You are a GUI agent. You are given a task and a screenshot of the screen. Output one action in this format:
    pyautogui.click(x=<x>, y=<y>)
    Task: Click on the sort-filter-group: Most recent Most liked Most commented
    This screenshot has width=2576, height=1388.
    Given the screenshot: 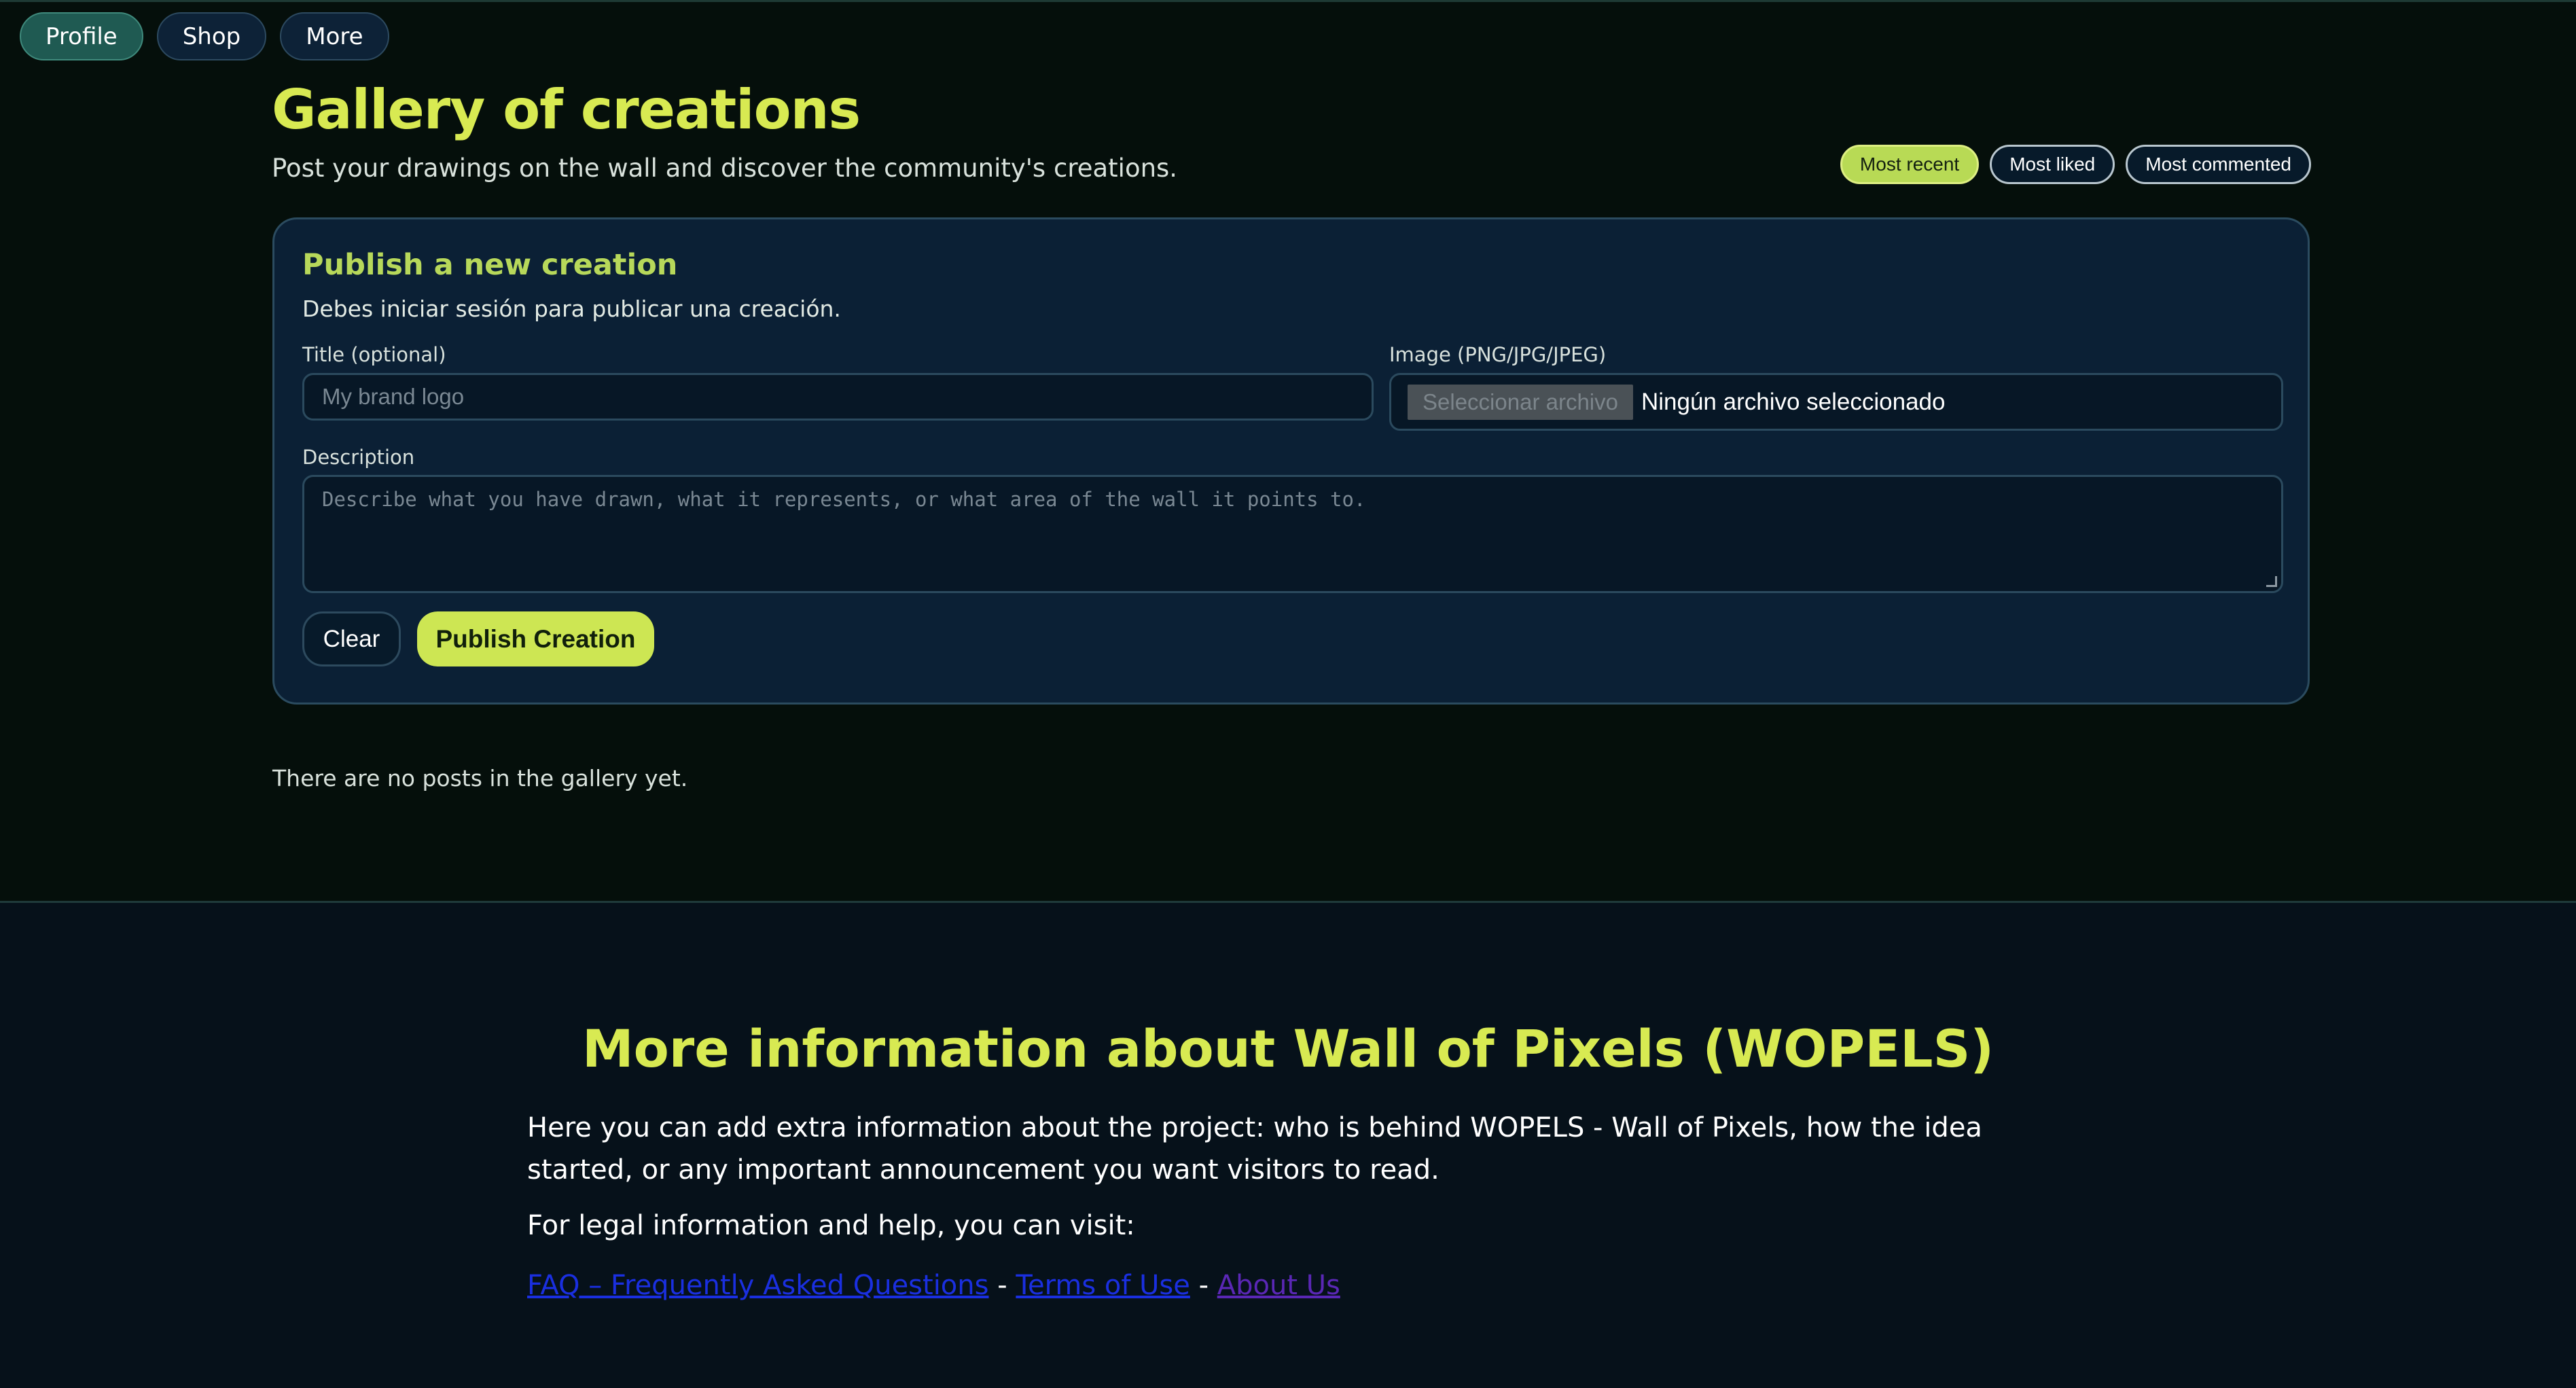 What is the action you would take?
    pyautogui.click(x=2075, y=164)
    